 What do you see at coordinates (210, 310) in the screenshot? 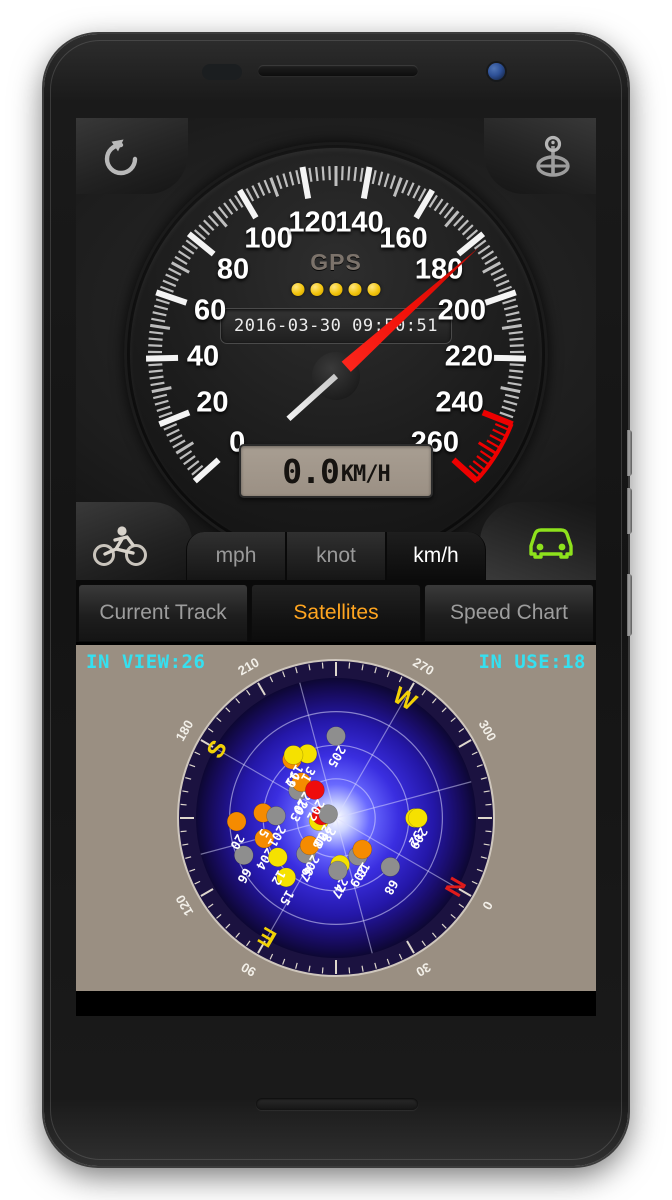
I see `gauge-tick-number: 60` at bounding box center [210, 310].